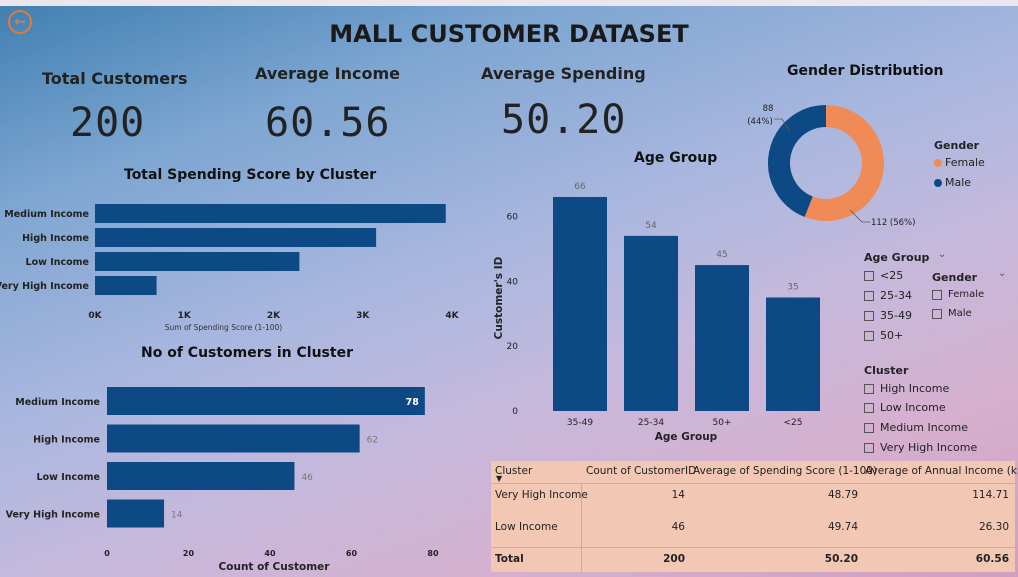 The width and height of the screenshot is (1018, 577). What do you see at coordinates (957, 145) in the screenshot?
I see `gender-legend-title: Gender` at bounding box center [957, 145].